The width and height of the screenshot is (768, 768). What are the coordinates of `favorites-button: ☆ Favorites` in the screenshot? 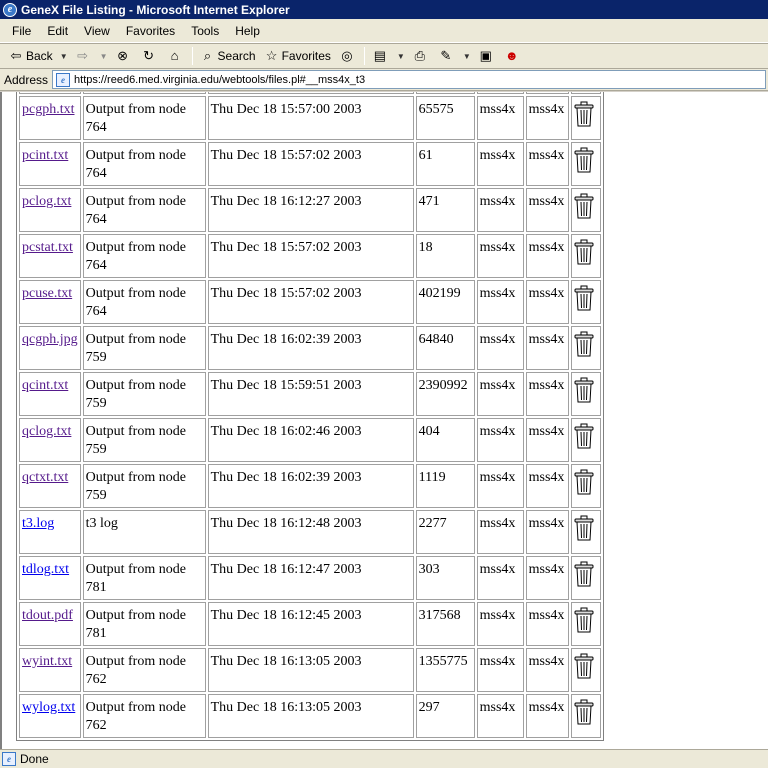 It's located at (297, 56).